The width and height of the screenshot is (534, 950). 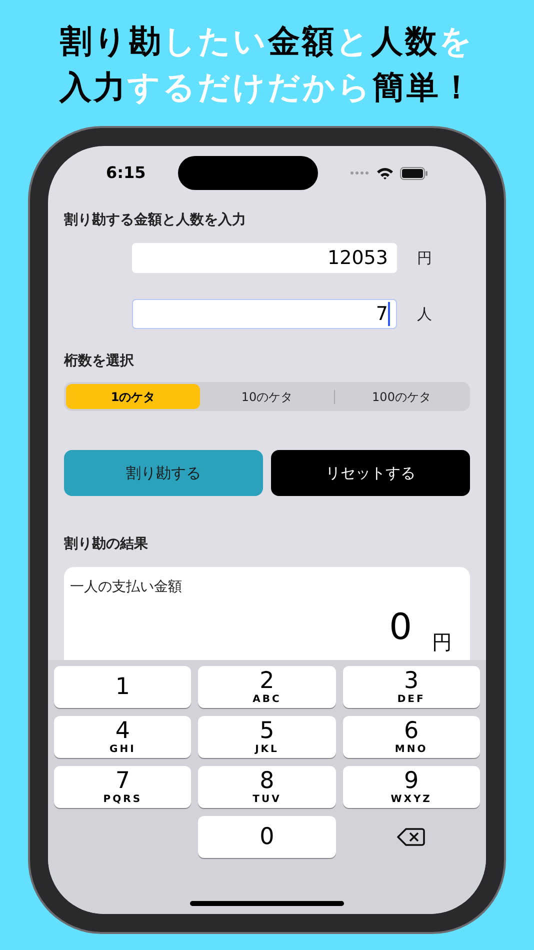 I want to click on result-amount: 0, so click(x=400, y=628).